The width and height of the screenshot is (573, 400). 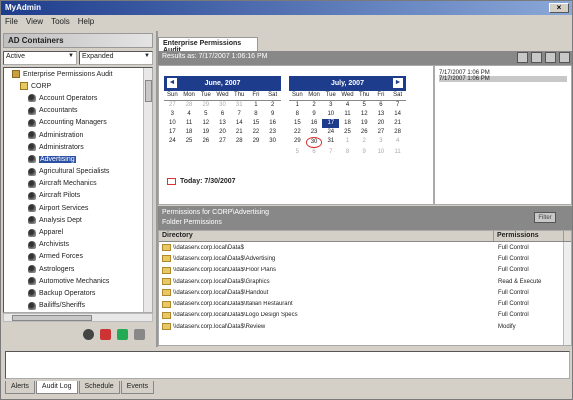 I want to click on tab-permissions-audit: Enterprise Permissions Audit, so click(x=208, y=45).